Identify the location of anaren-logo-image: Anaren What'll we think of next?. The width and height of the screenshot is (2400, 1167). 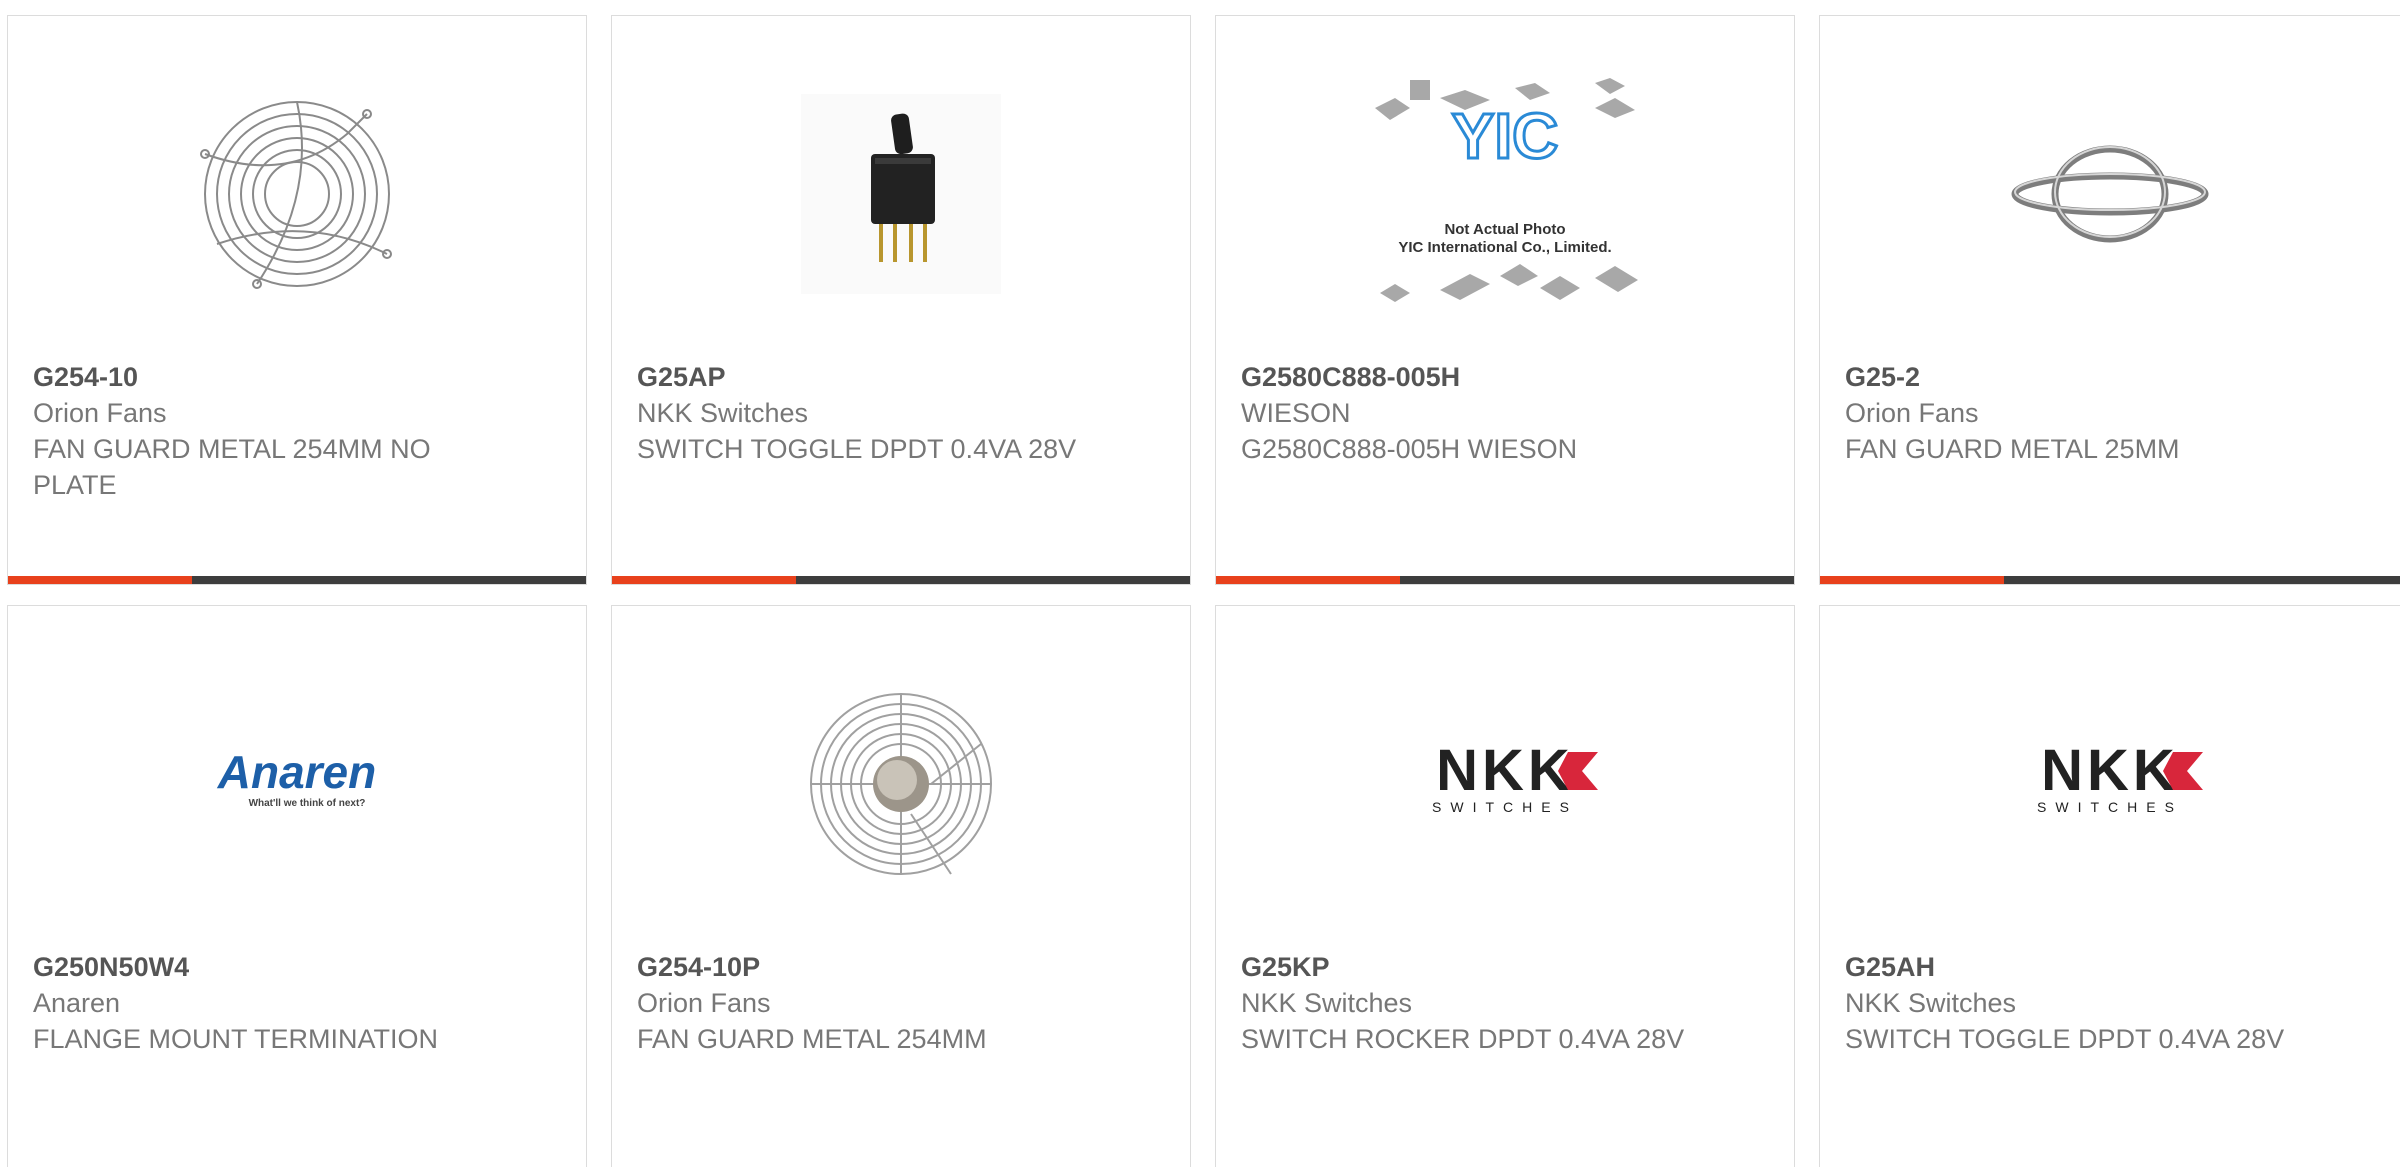
(296, 777).